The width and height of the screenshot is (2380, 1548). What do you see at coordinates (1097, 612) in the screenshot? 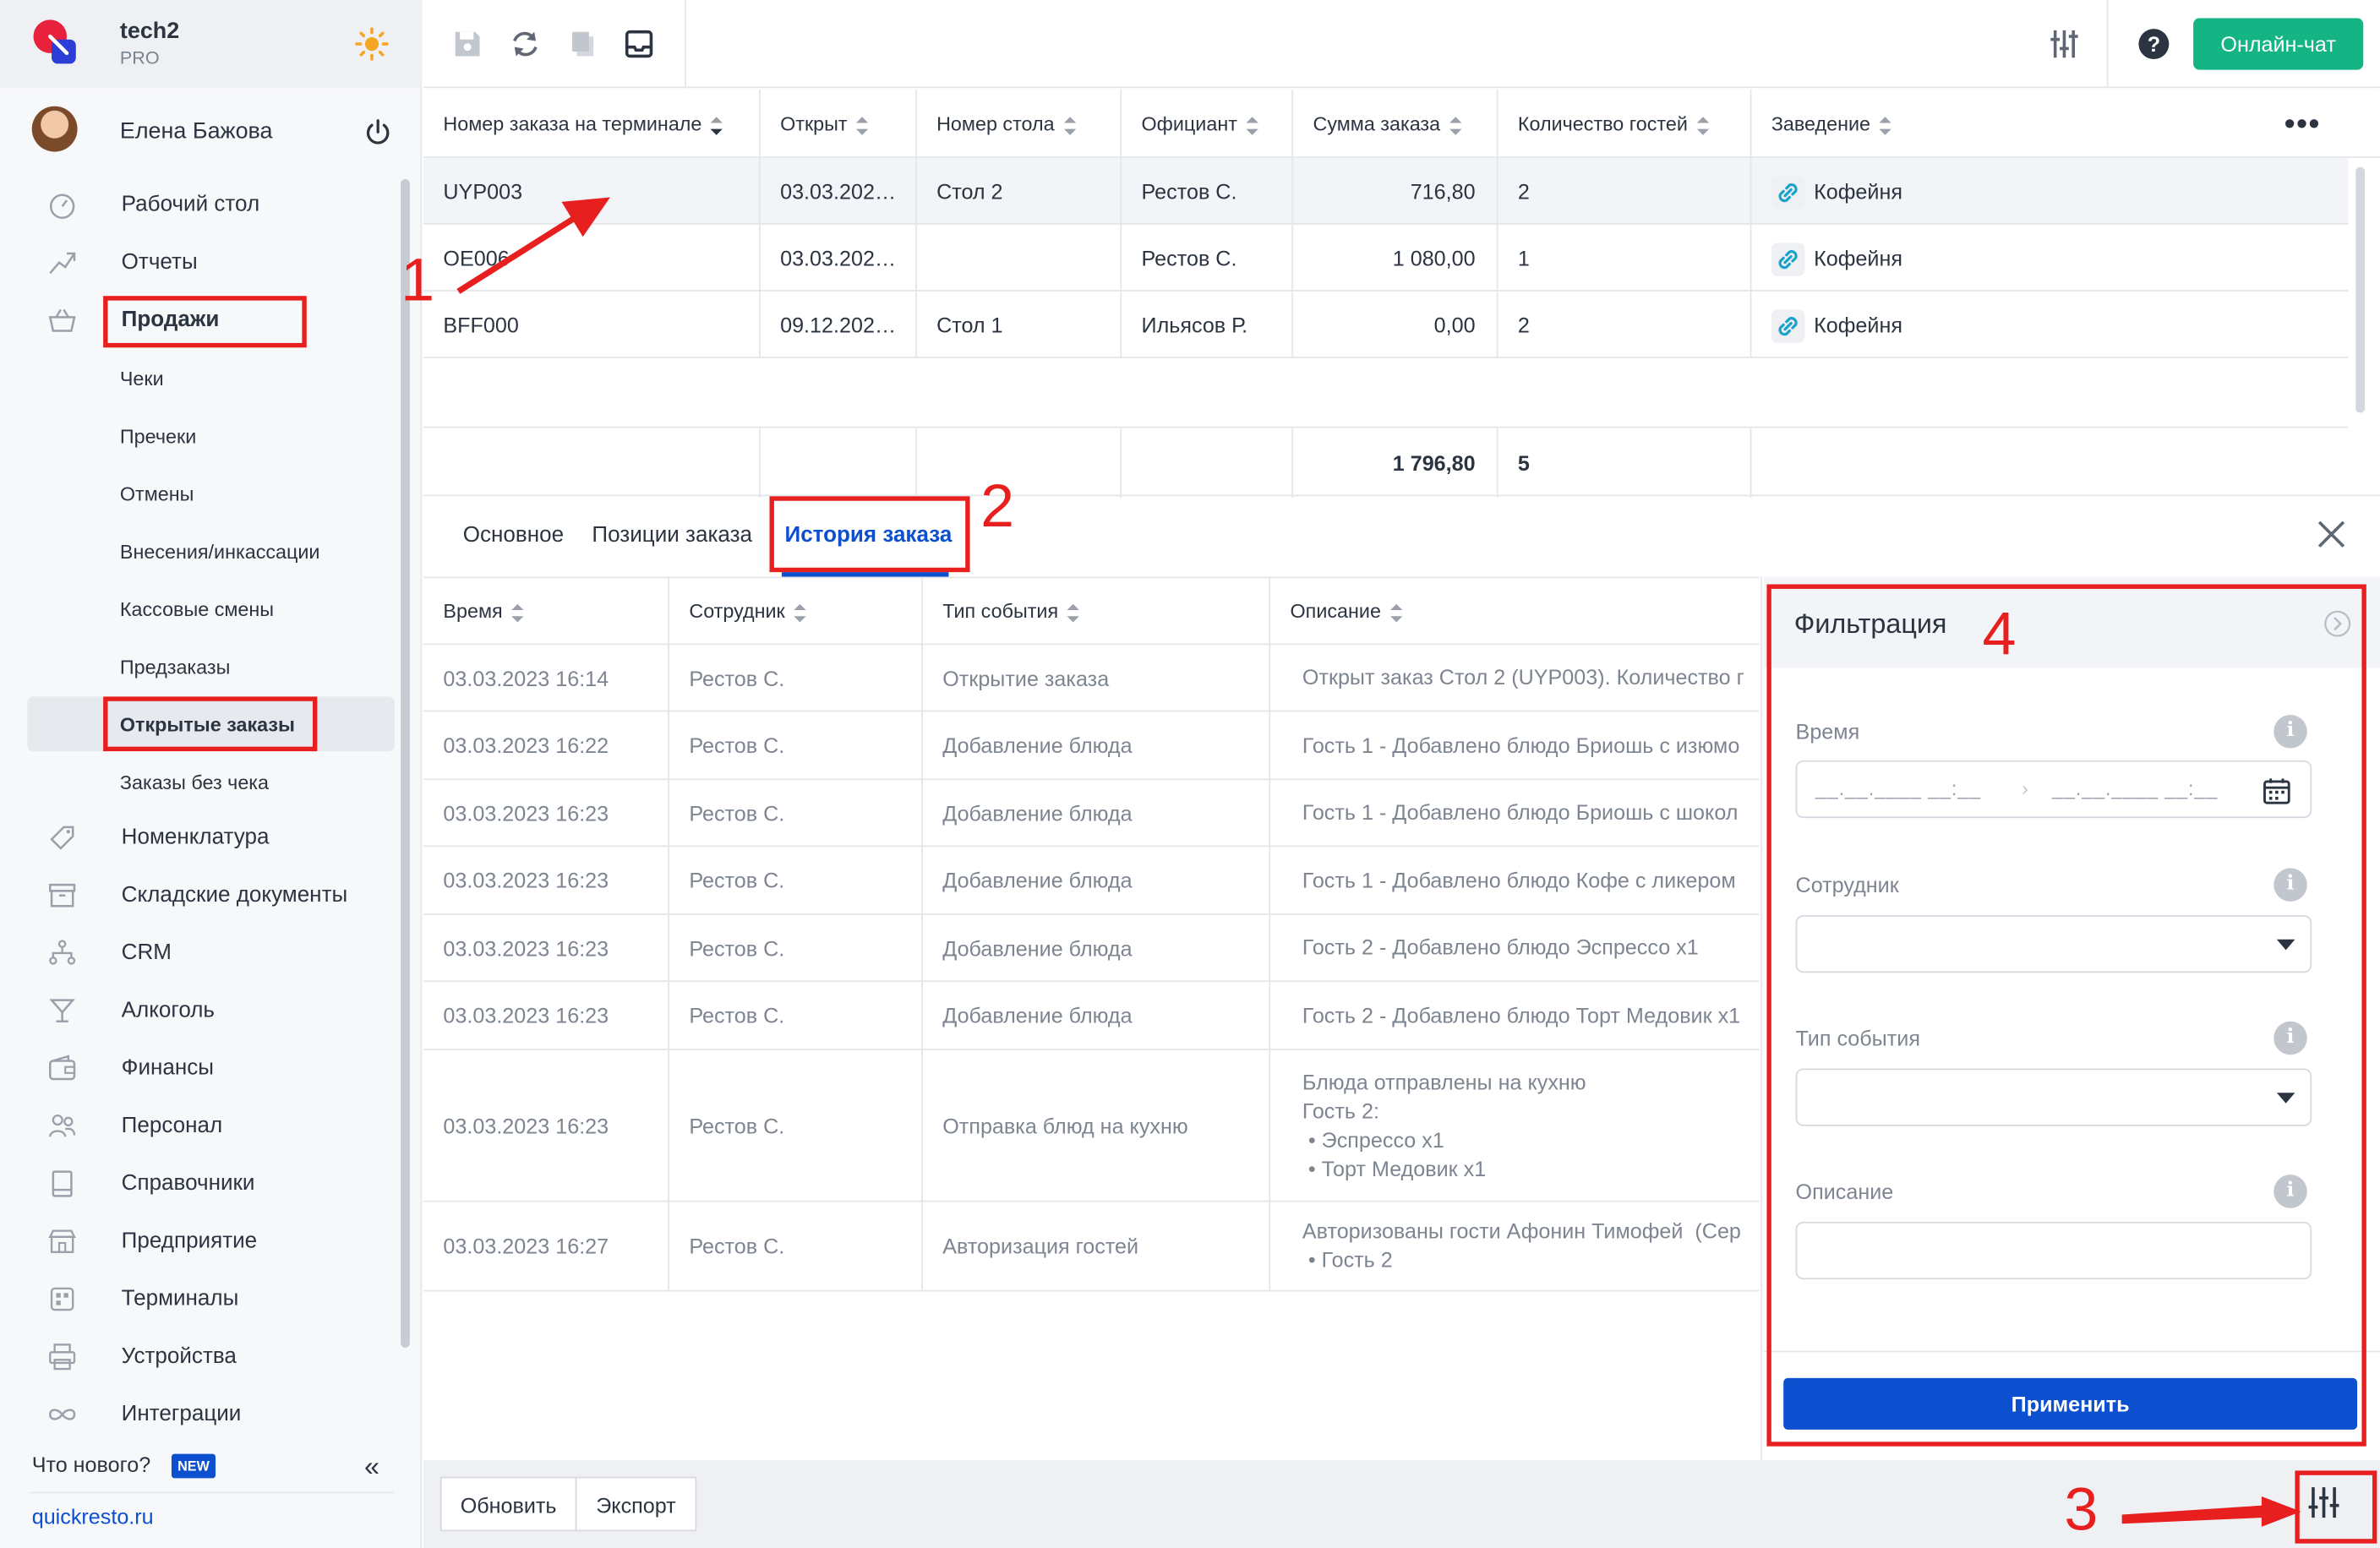
I see `column-header-event-type: Тип события` at bounding box center [1097, 612].